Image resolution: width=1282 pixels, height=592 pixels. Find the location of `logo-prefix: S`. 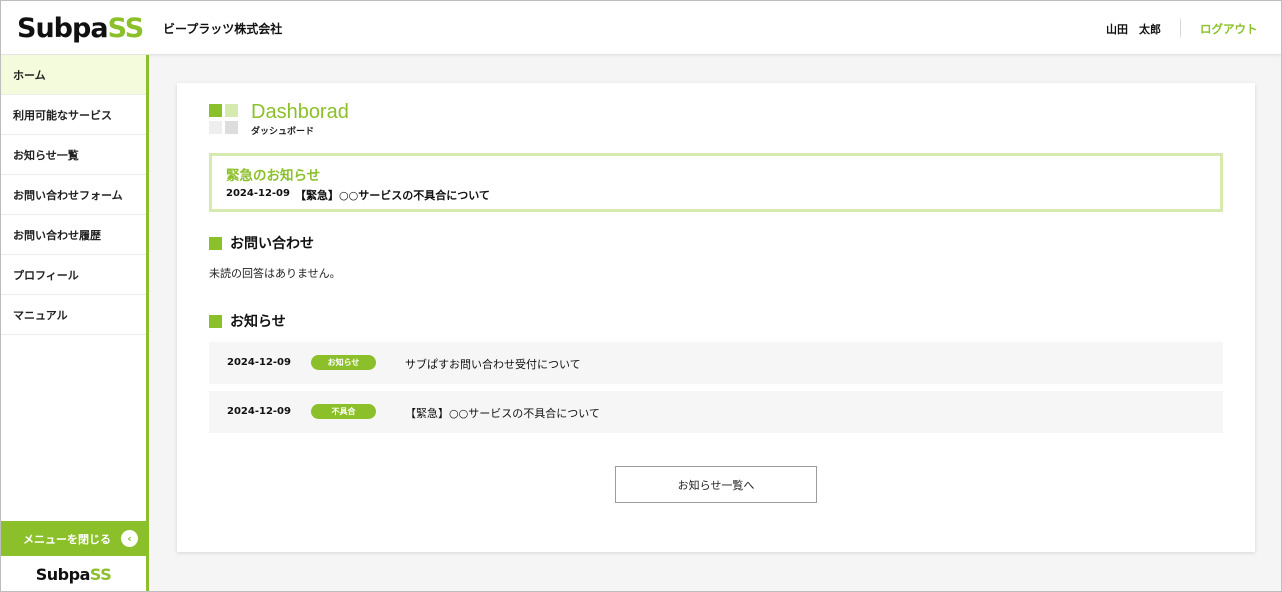

logo-prefix: S is located at coordinates (26, 28).